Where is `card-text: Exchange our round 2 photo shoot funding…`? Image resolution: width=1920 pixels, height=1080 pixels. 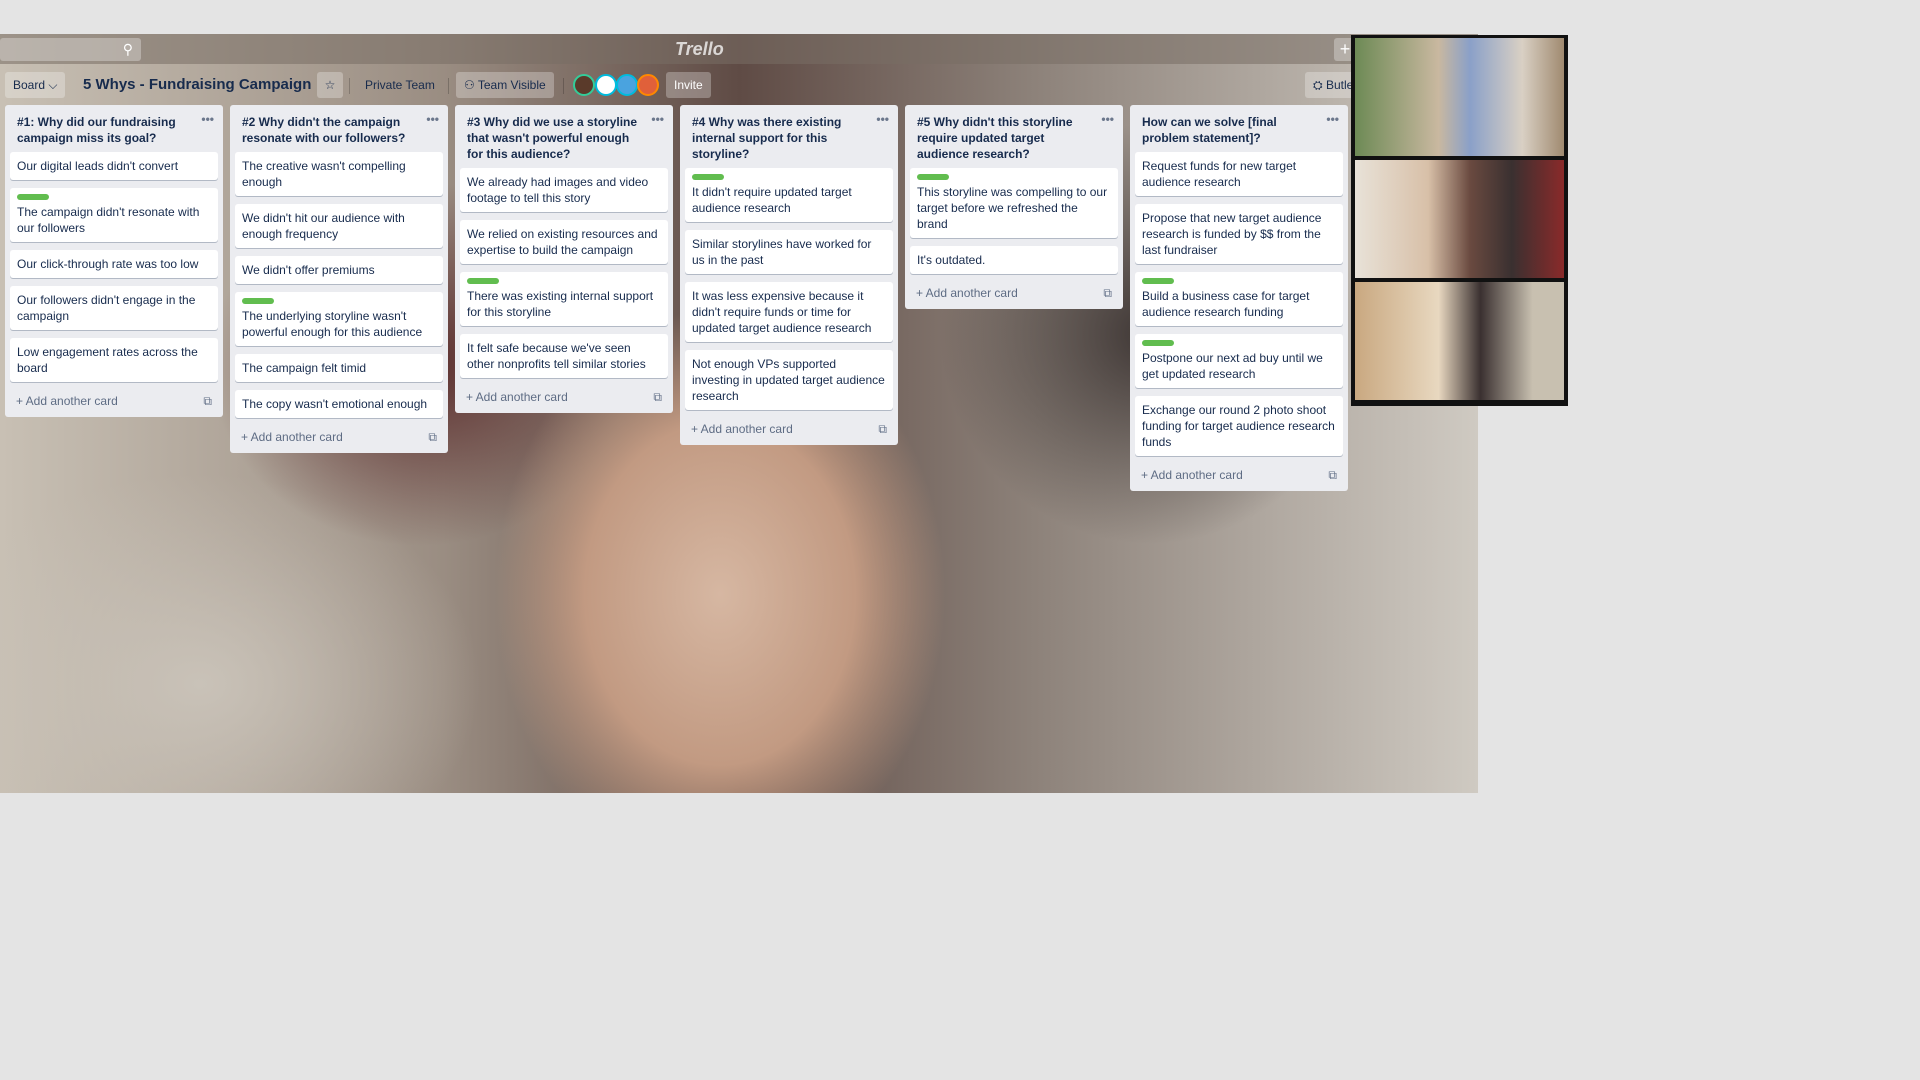
card-text: Exchange our round 2 photo shoot funding… is located at coordinates (1238, 426).